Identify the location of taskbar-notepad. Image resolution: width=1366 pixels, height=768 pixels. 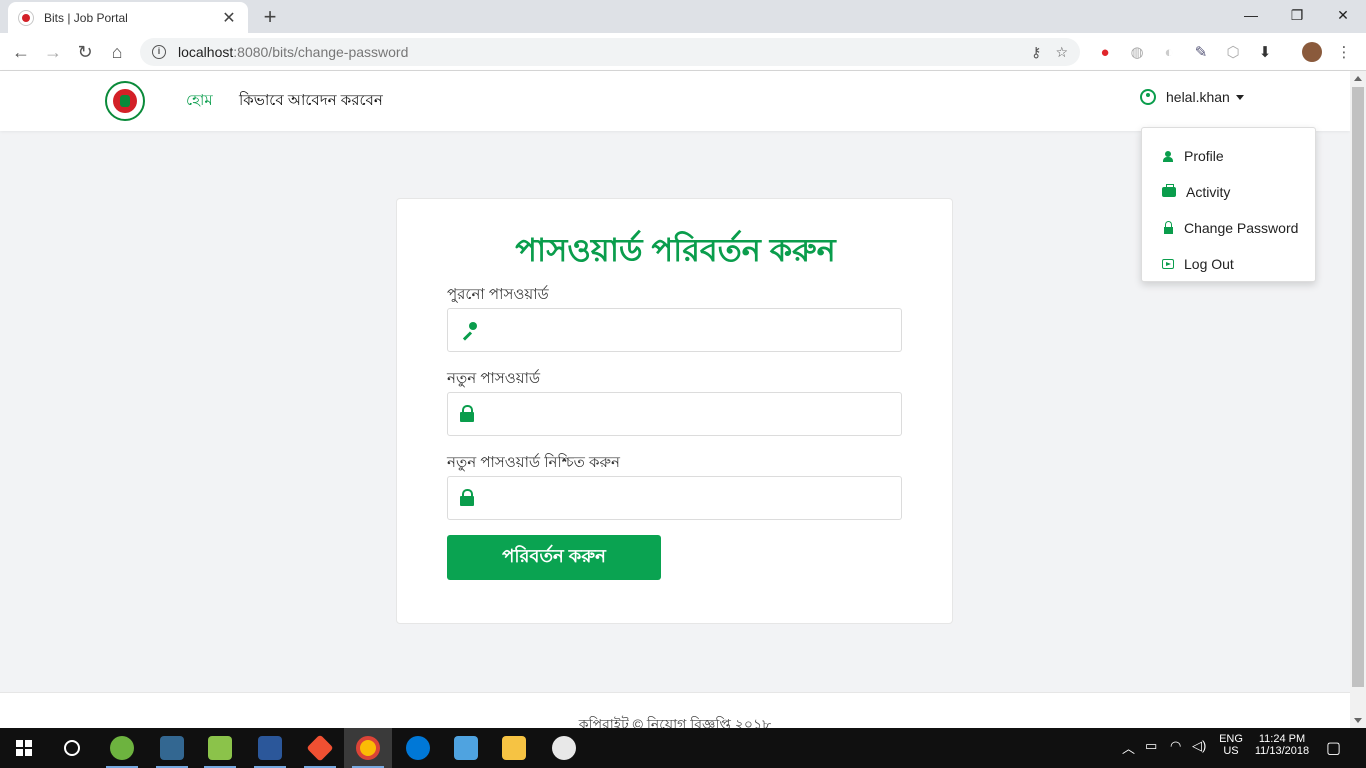
(220, 748).